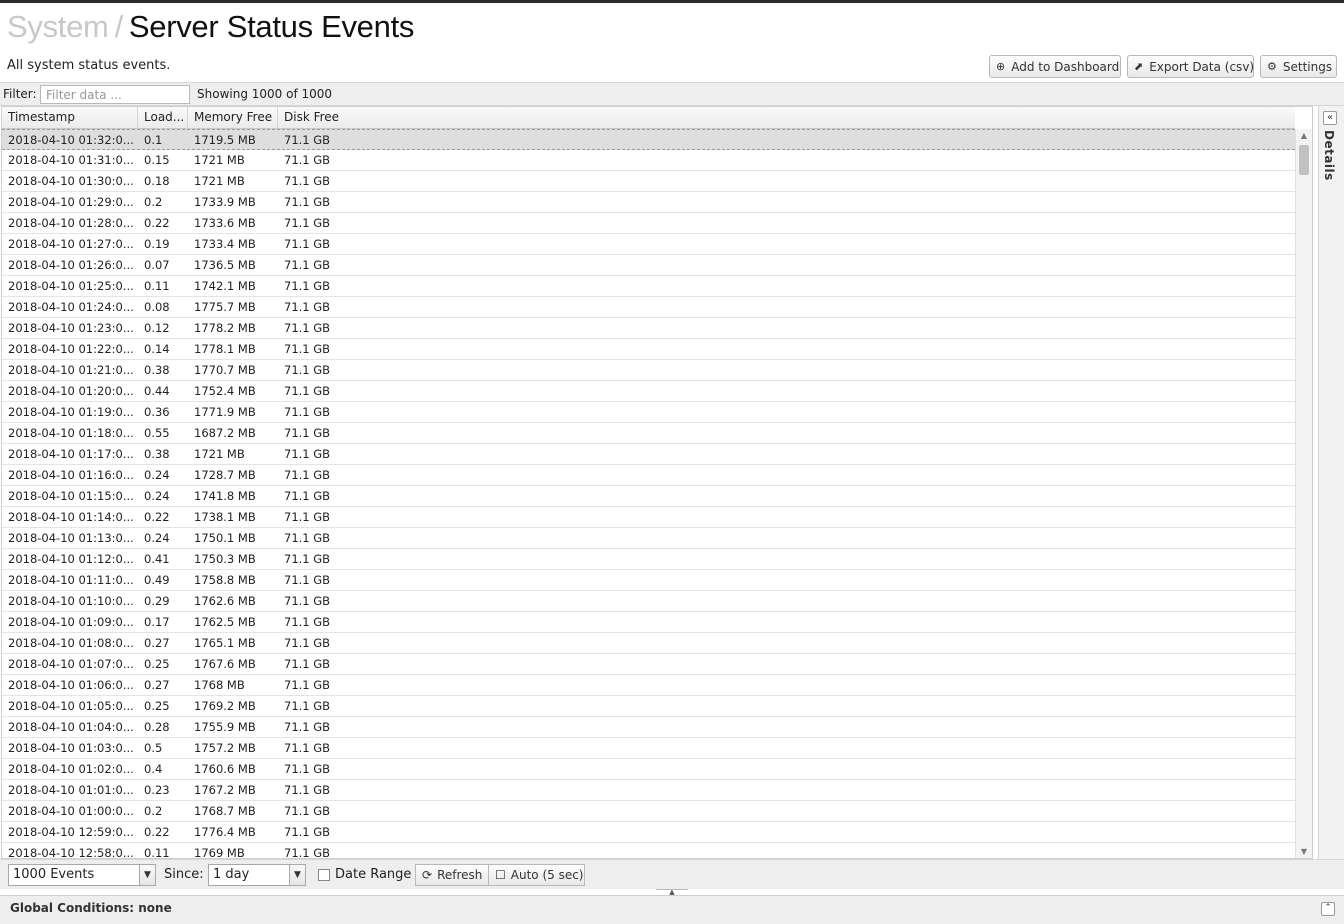 The width and height of the screenshot is (1344, 924). What do you see at coordinates (648, 851) in the screenshot?
I see `table-row: 2018-04-10 12:58:0... 0.11 1769 MB 71.1 GB` at bounding box center [648, 851].